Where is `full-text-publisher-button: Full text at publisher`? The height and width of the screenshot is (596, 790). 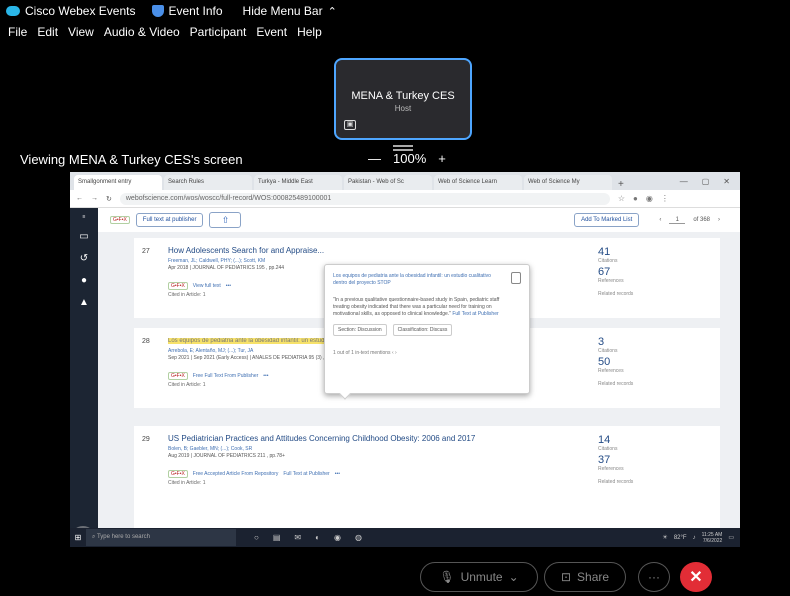 full-text-publisher-button: Full text at publisher is located at coordinates (169, 220).